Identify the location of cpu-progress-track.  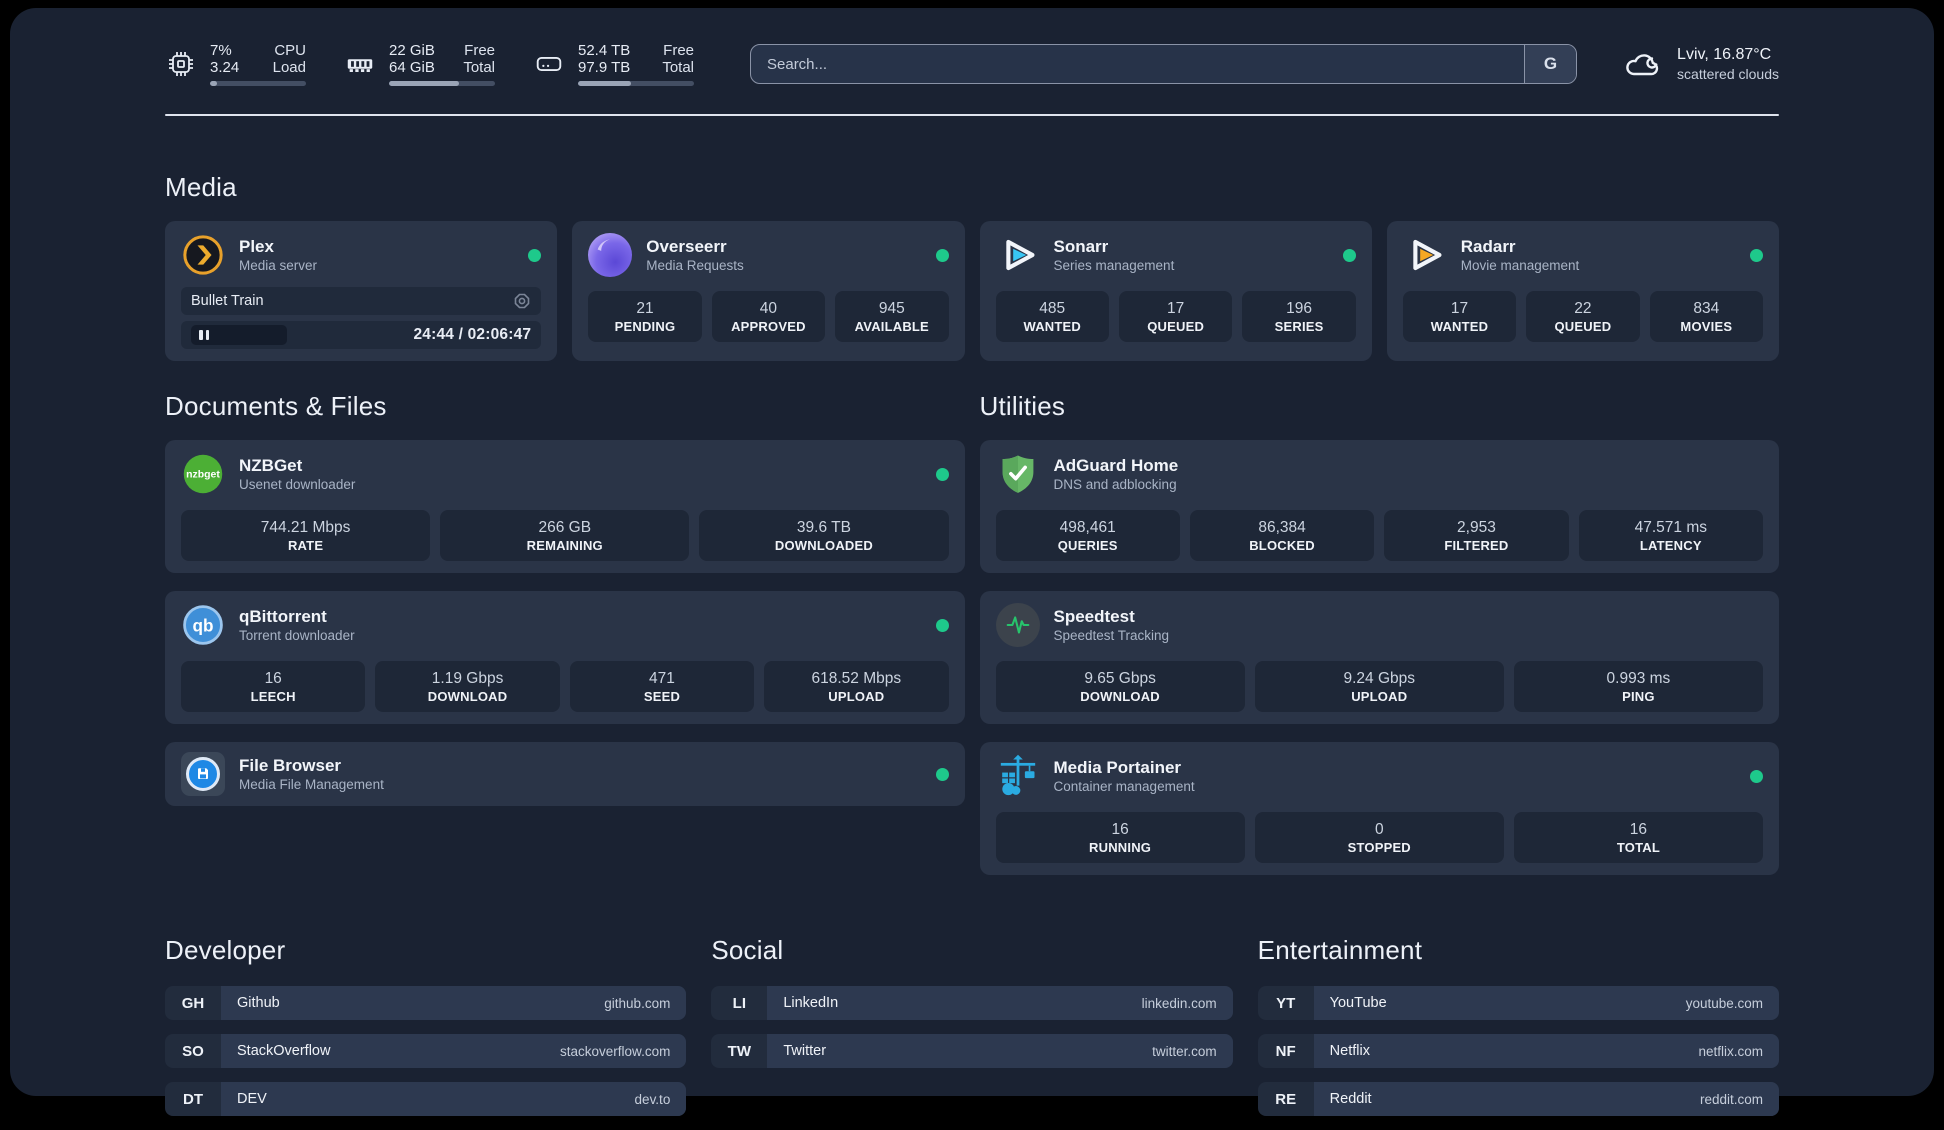
(258, 83).